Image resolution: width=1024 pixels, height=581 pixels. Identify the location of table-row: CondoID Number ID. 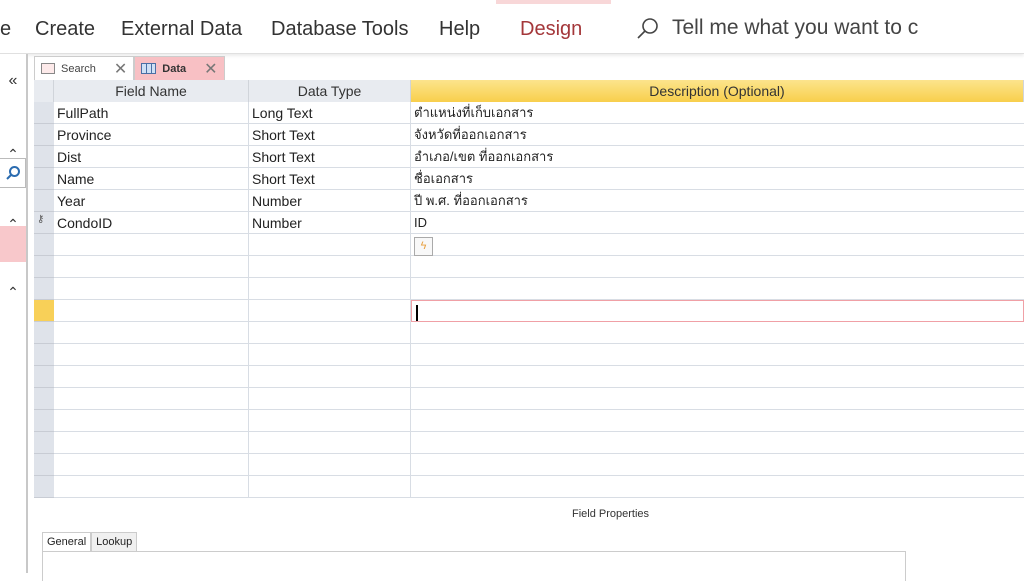
(539, 223).